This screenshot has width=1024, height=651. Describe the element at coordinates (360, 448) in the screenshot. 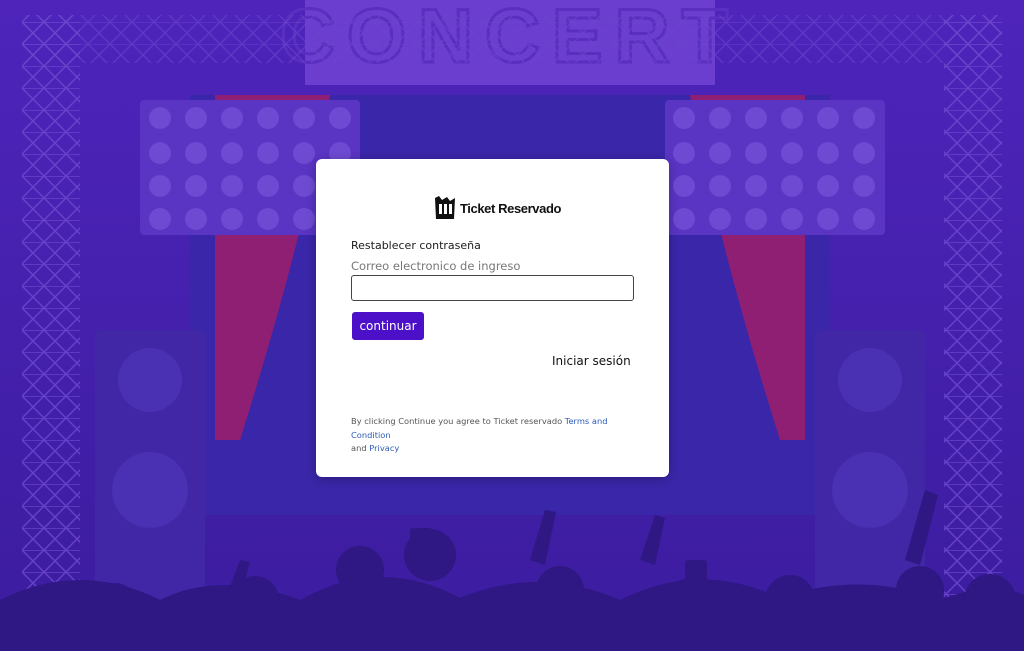

I see `legal-middle: and` at that location.